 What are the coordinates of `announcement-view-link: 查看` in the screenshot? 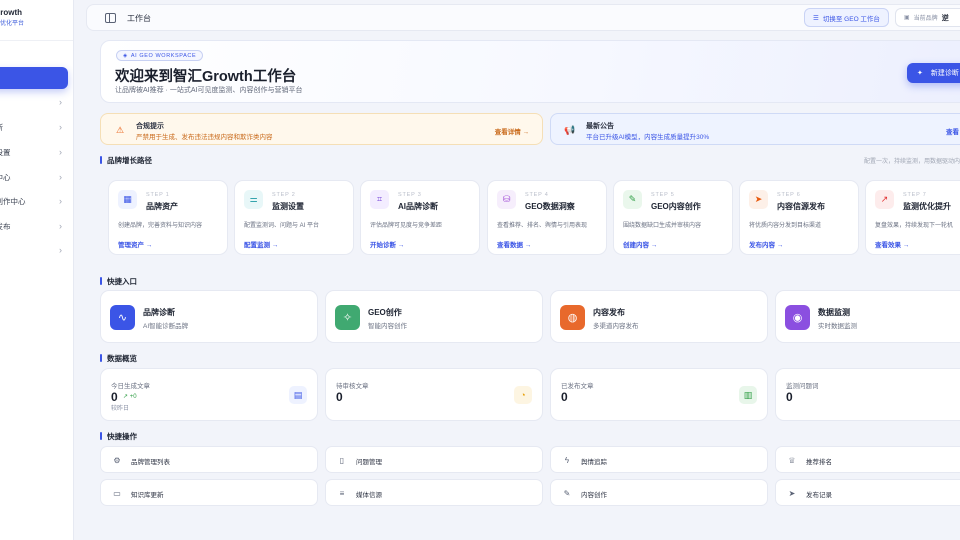 It's located at (952, 131).